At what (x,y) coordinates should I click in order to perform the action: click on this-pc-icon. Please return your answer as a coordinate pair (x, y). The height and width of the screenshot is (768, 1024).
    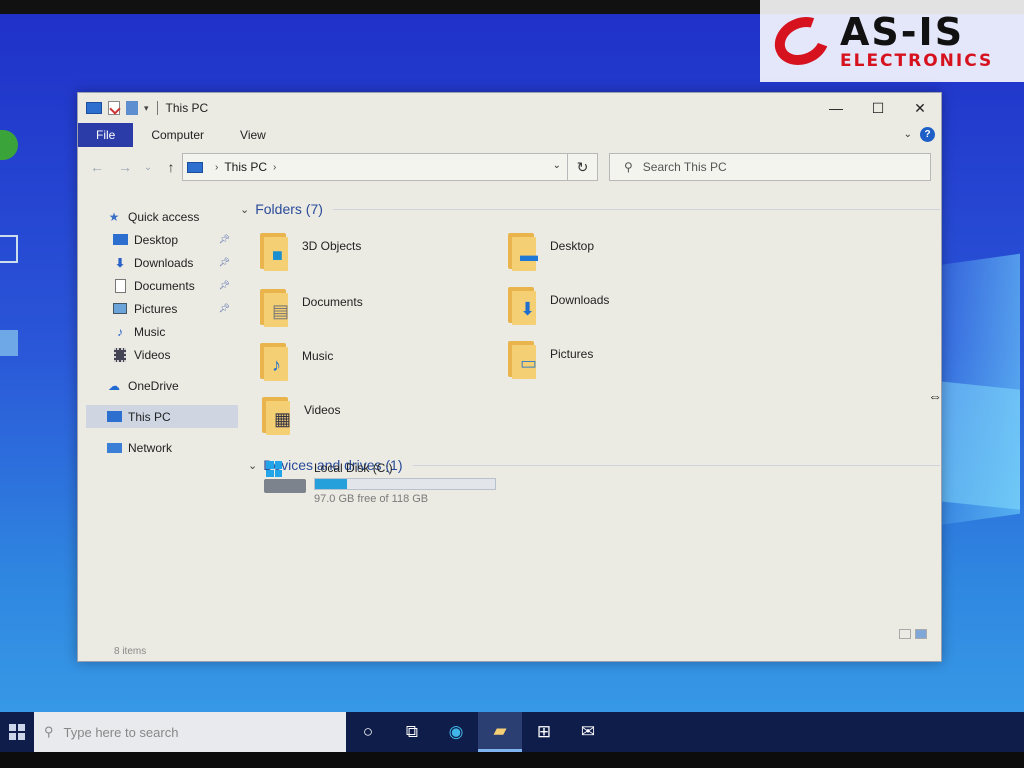
    Looking at the image, I should click on (114, 417).